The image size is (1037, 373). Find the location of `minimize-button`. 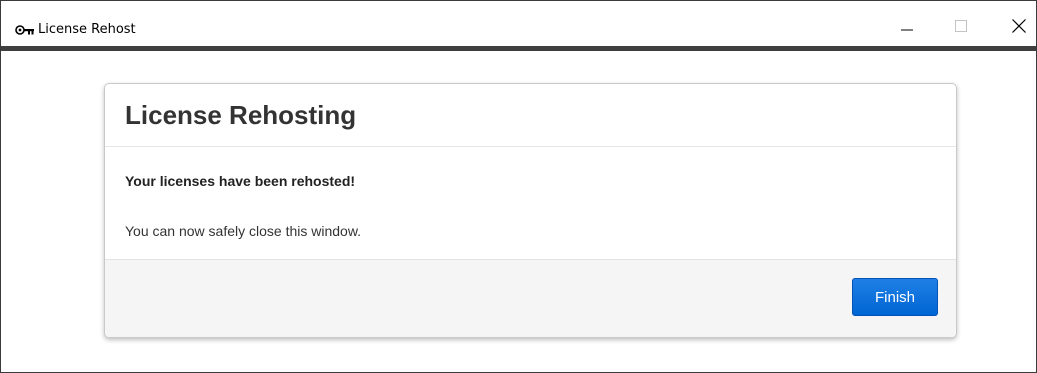

minimize-button is located at coordinates (907, 26).